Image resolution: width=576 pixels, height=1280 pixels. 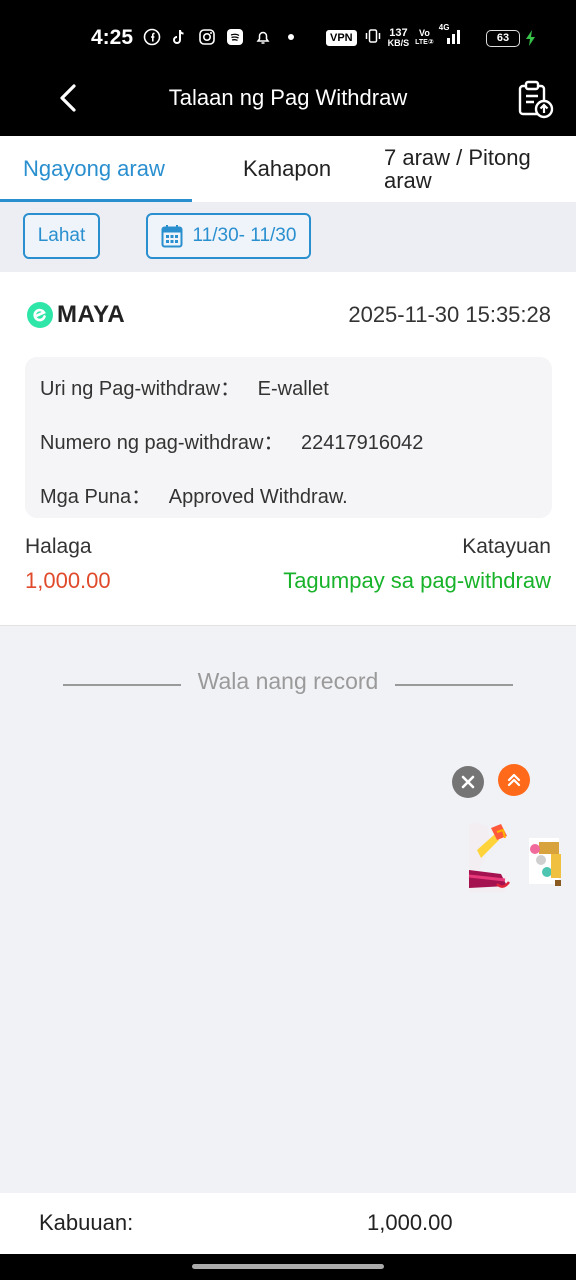 I want to click on tiktok-icon, so click(x=179, y=37).